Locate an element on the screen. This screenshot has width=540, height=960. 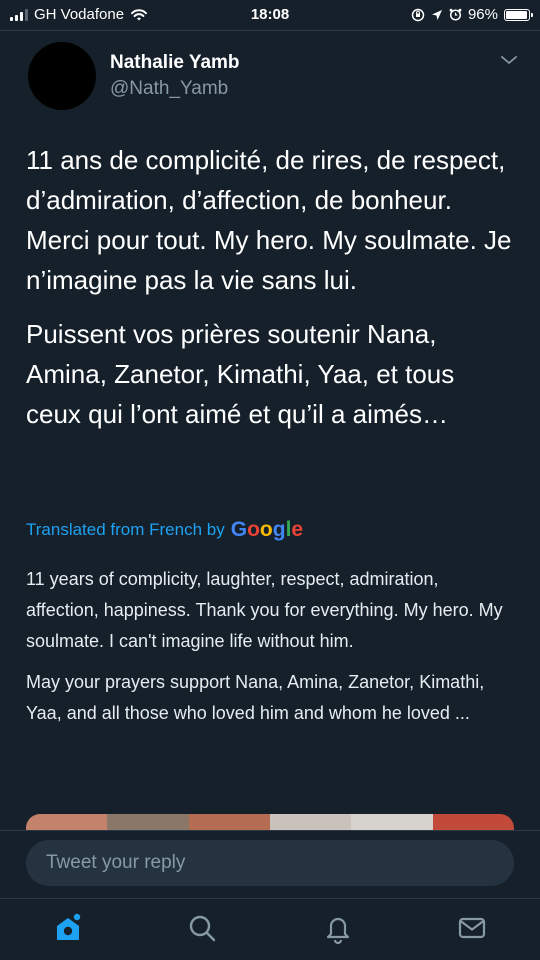
translated-by: Translated from French by Google is located at coordinates (164, 530).